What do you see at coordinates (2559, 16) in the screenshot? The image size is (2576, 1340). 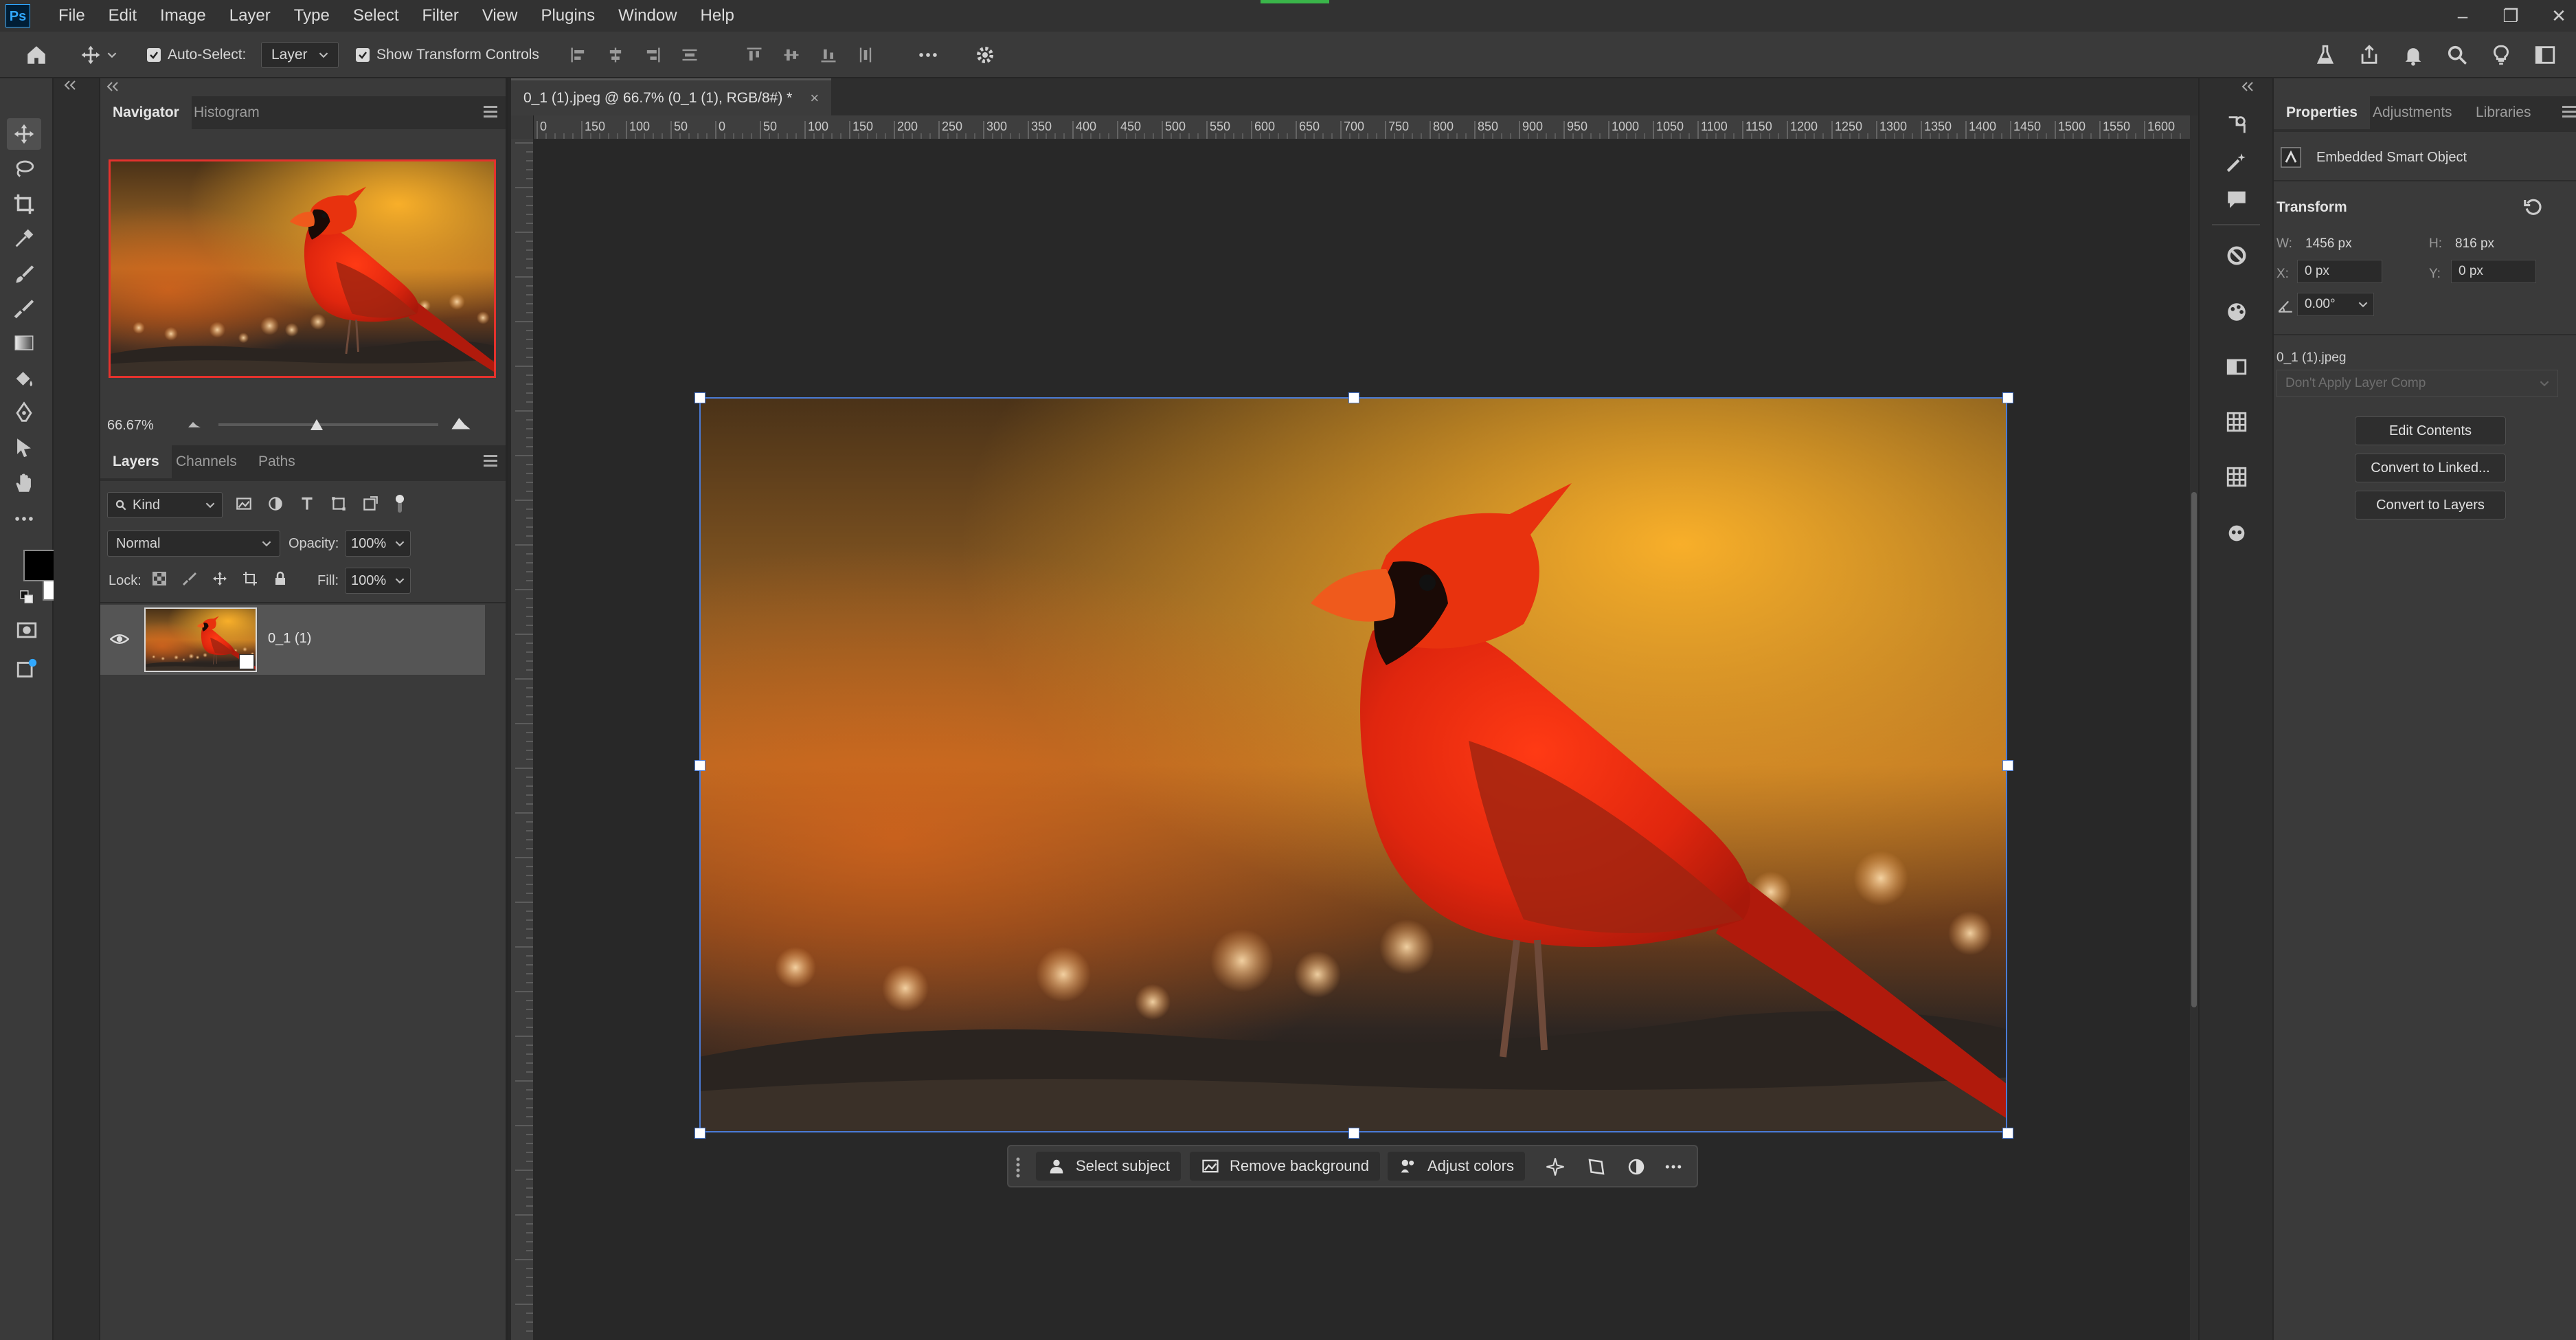 I see `close-window-icon: ✕` at bounding box center [2559, 16].